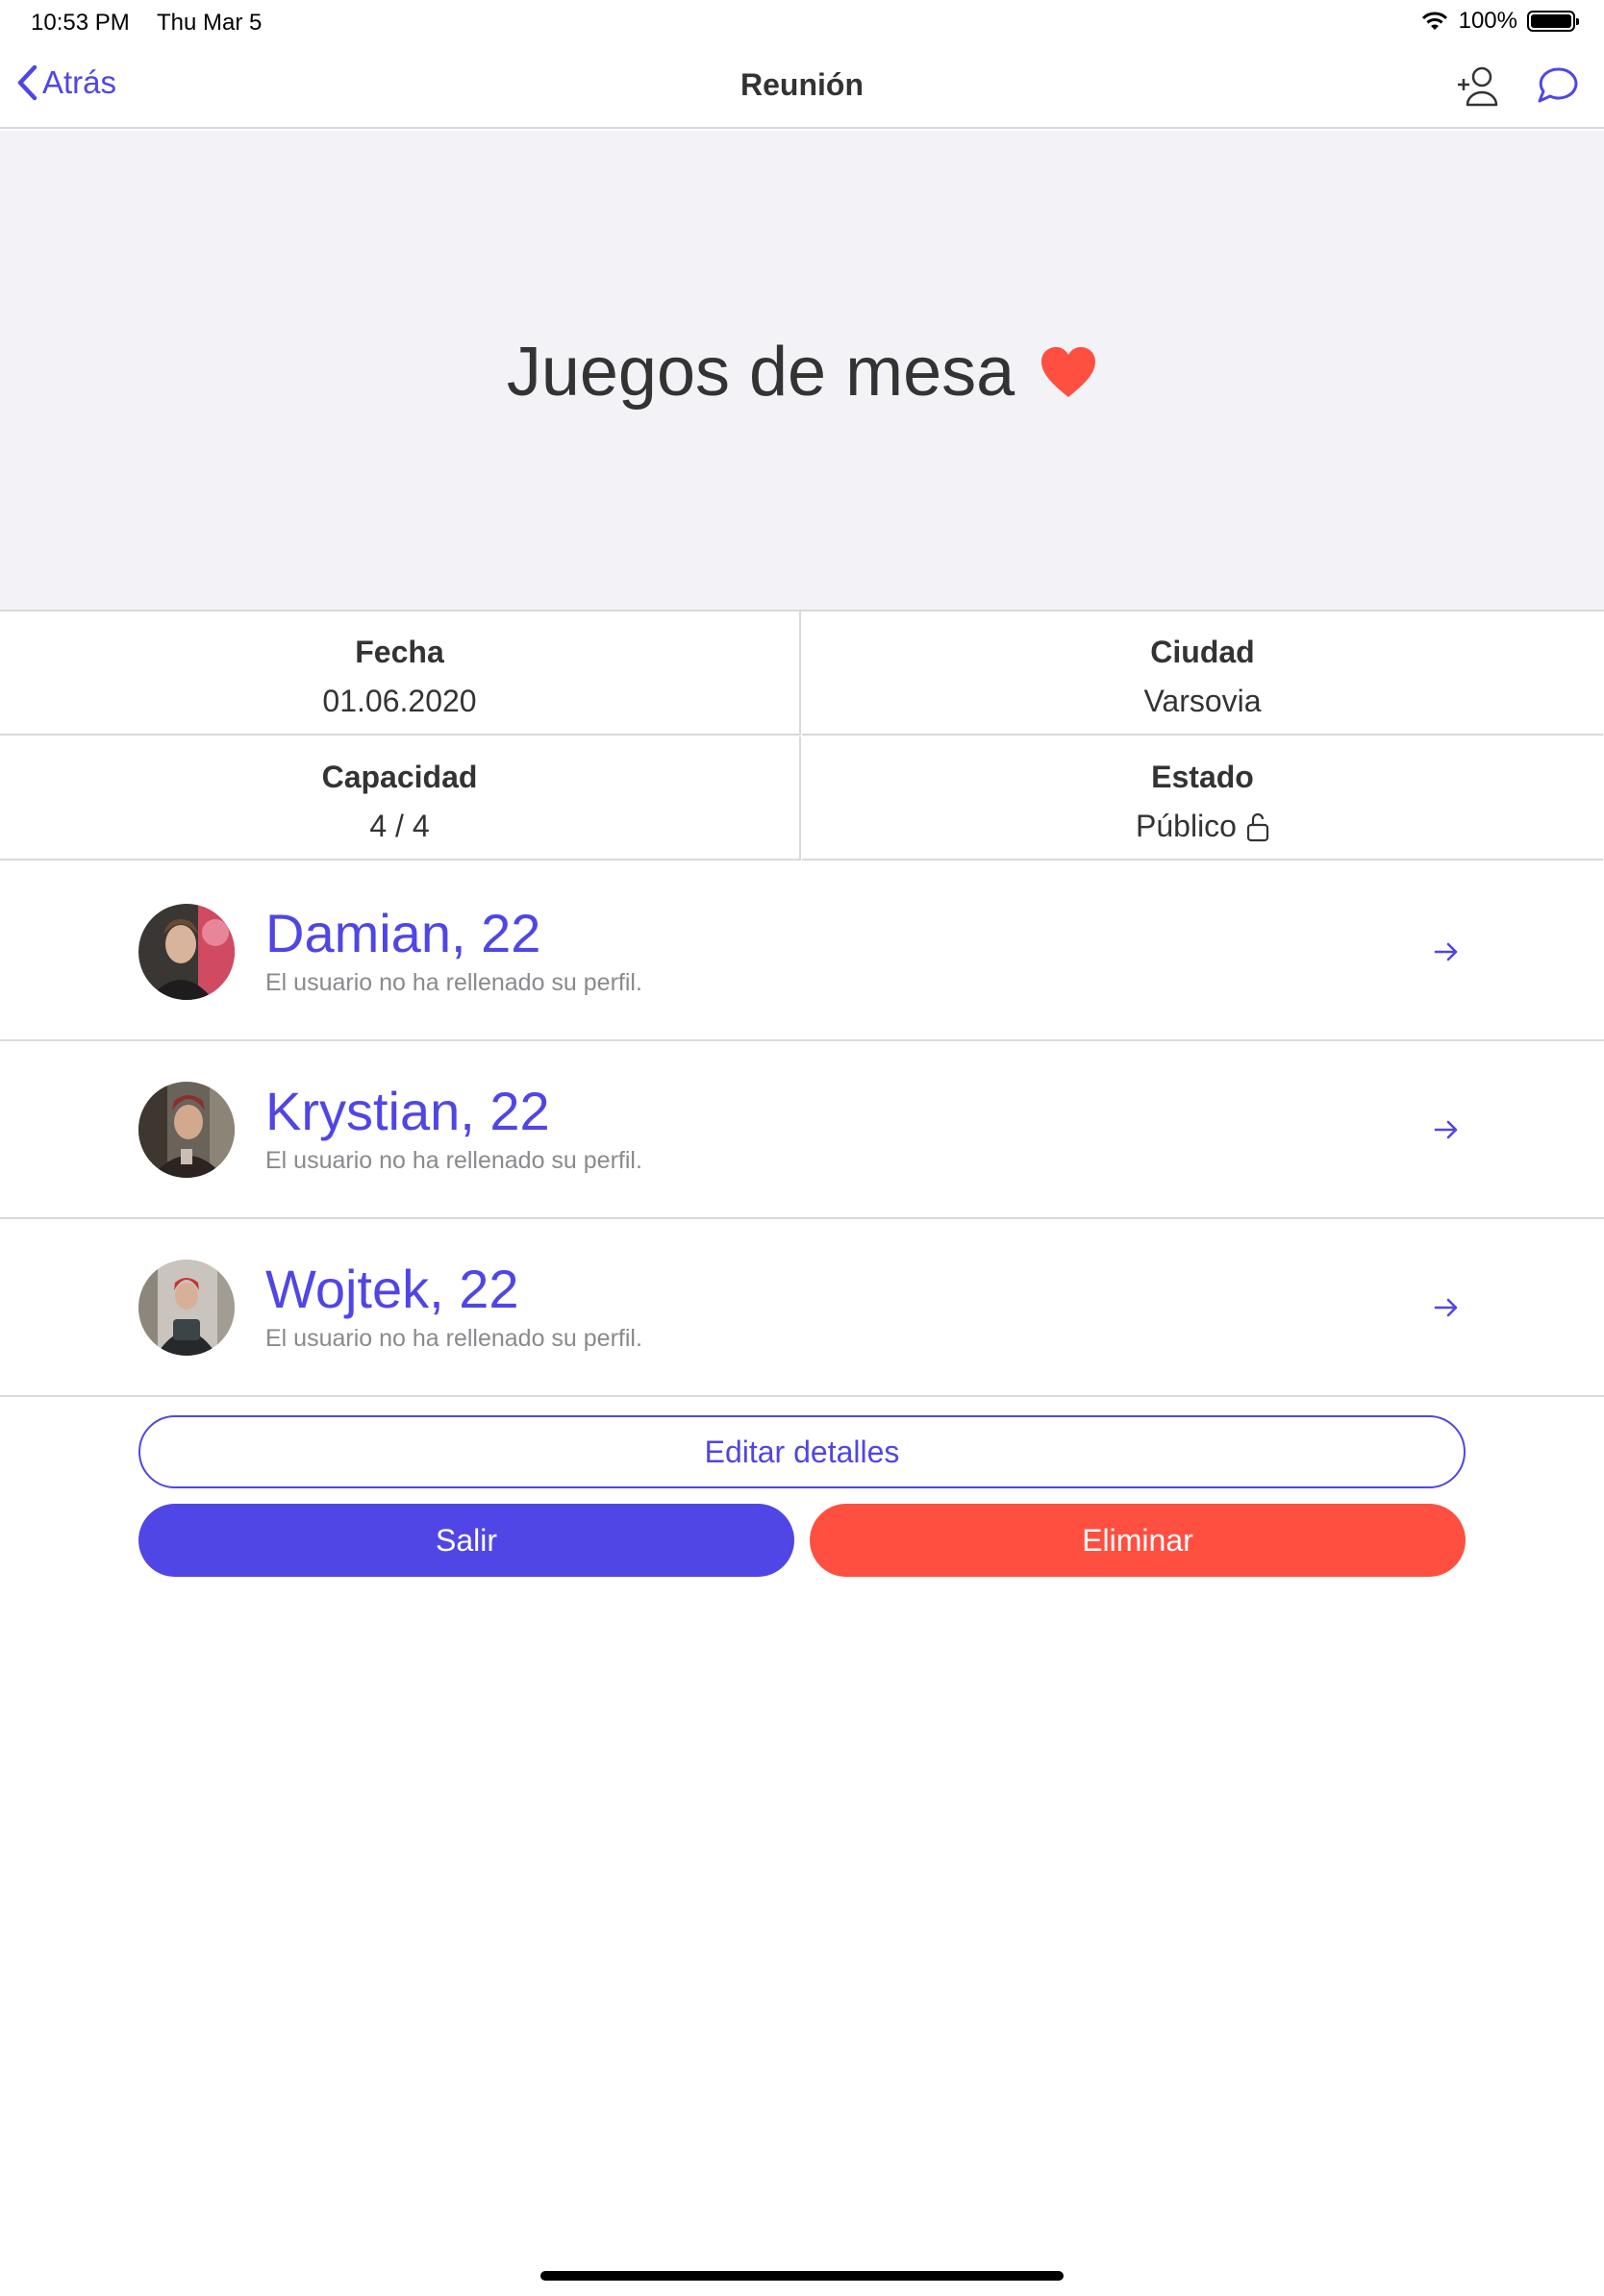  I want to click on add-person-icon, so click(1478, 86).